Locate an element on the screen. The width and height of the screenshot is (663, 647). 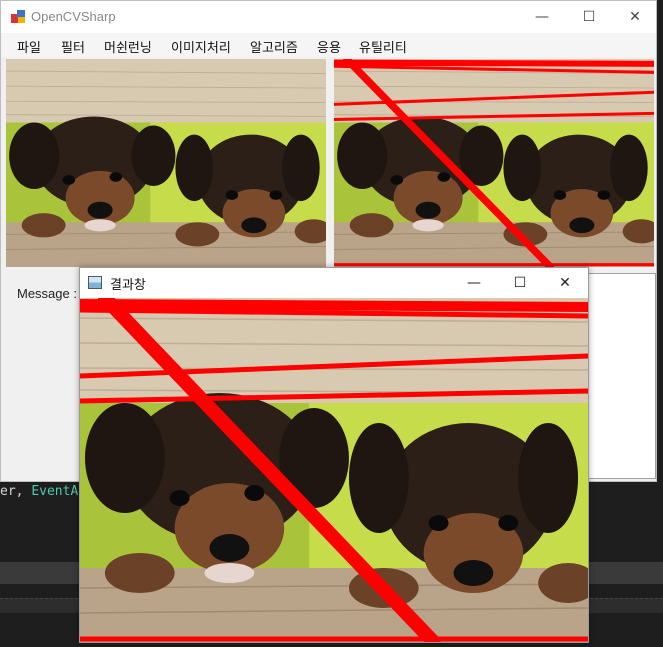
menu-file: 파일 is located at coordinates (29, 46).